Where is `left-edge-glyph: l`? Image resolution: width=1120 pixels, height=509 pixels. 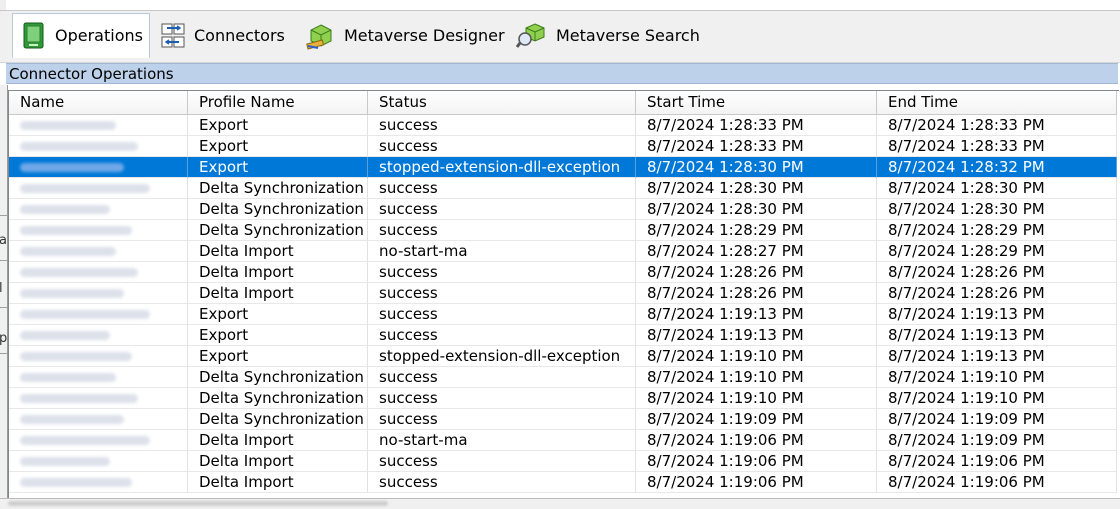 left-edge-glyph: l is located at coordinates (1, 288).